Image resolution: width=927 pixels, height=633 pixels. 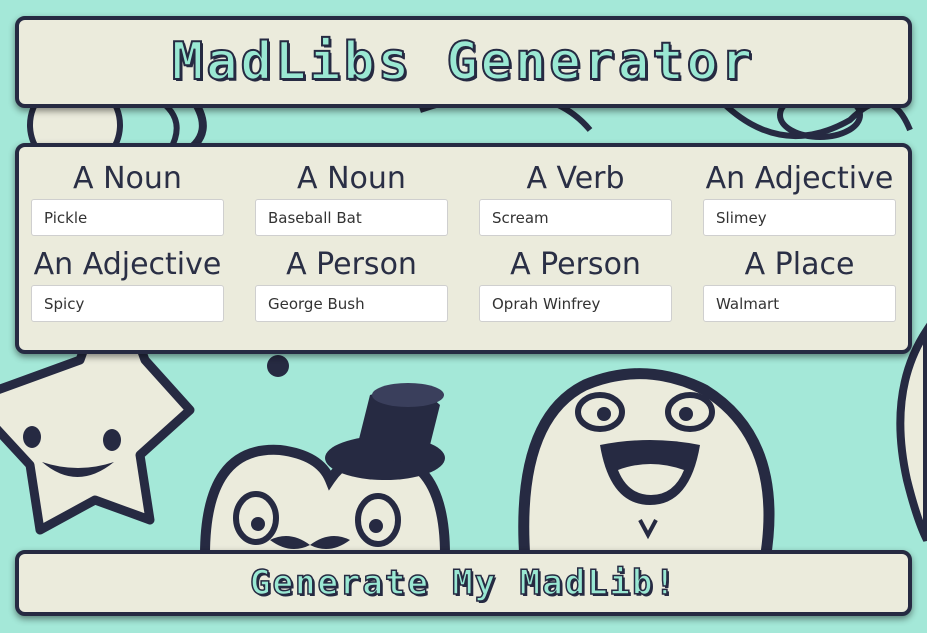 What do you see at coordinates (575, 197) in the screenshot?
I see `field-verb: A Verb` at bounding box center [575, 197].